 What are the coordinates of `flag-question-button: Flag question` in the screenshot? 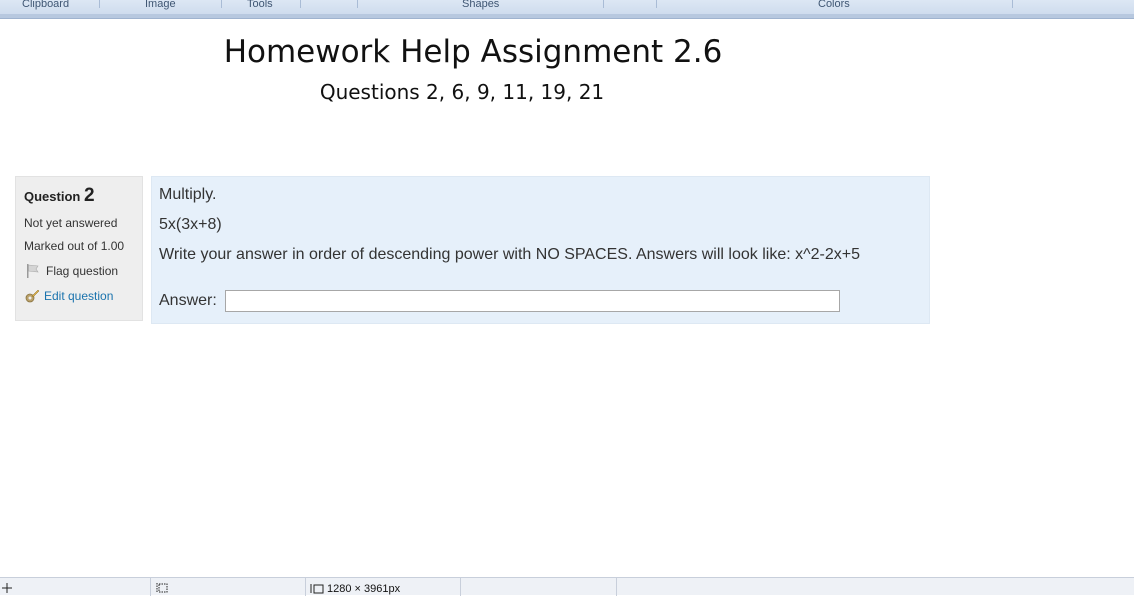 It's located at (83, 271).